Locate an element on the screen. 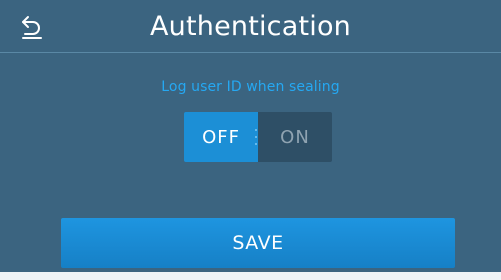 This screenshot has width=501, height=280. save-button: SAVE is located at coordinates (258, 243).